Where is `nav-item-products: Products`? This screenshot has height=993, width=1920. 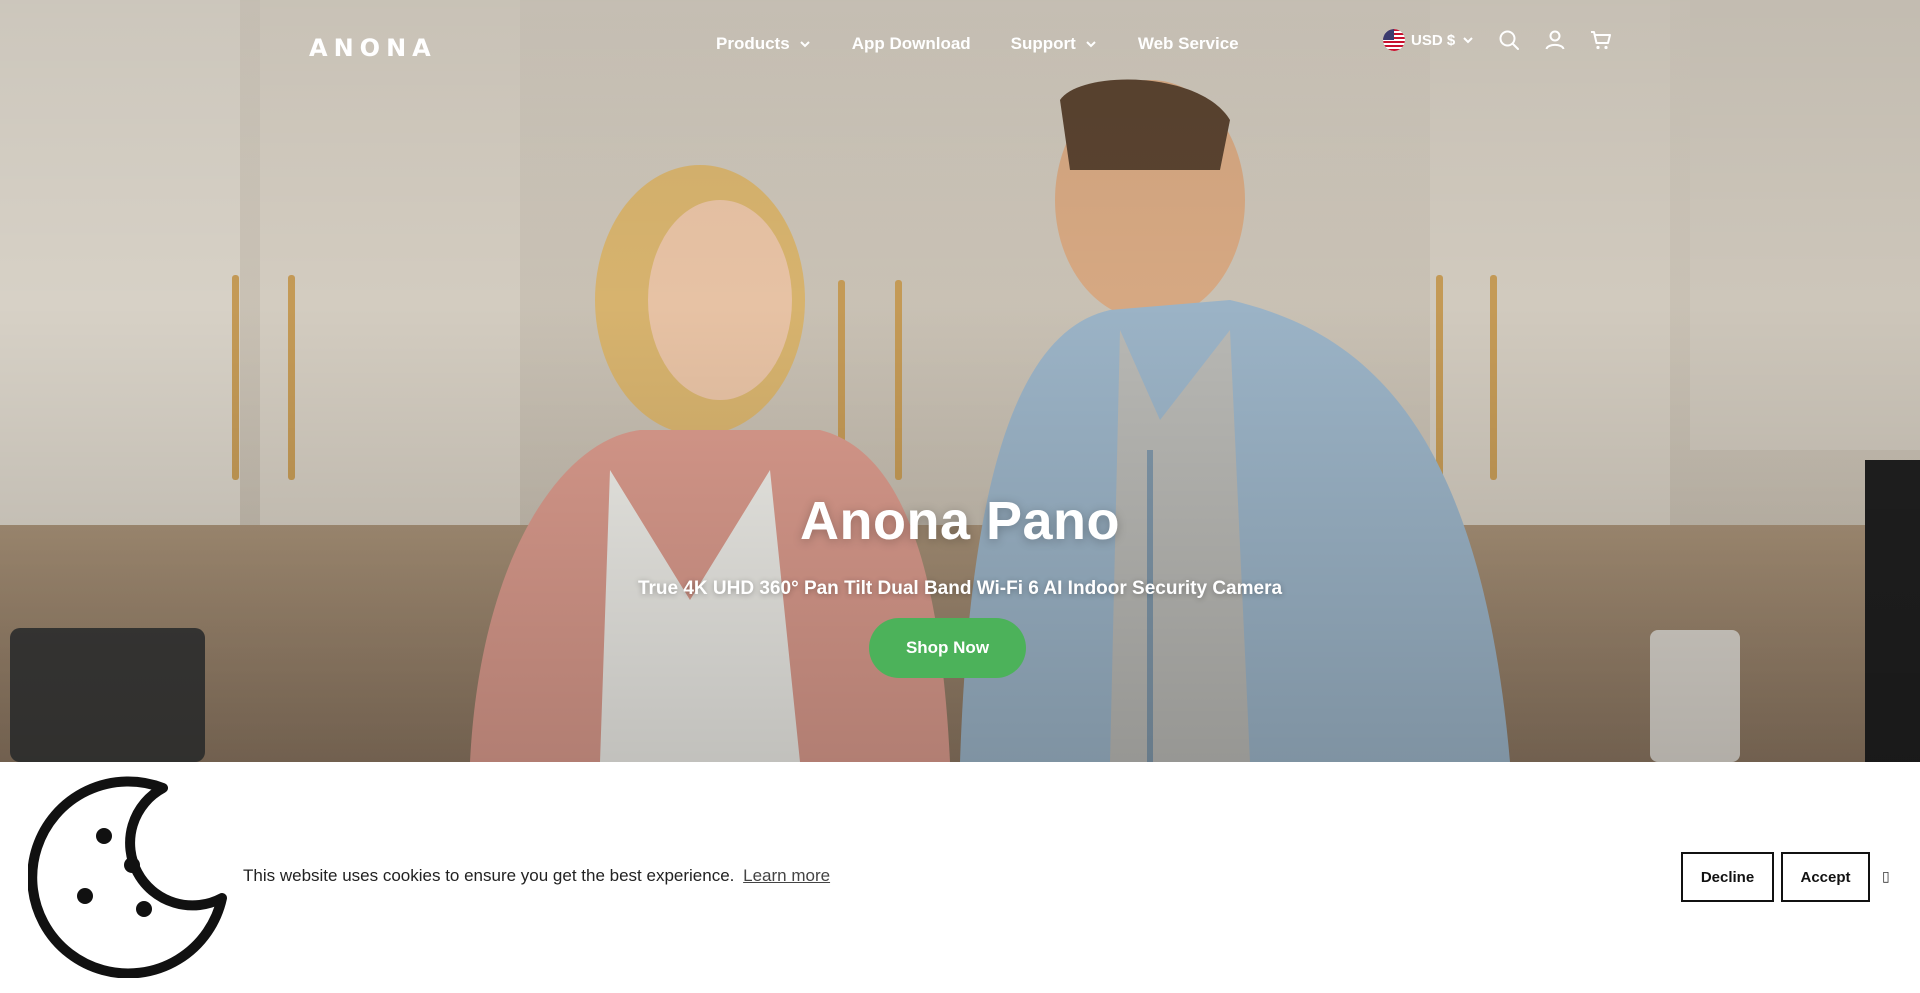
nav-item-products: Products is located at coordinates (764, 44).